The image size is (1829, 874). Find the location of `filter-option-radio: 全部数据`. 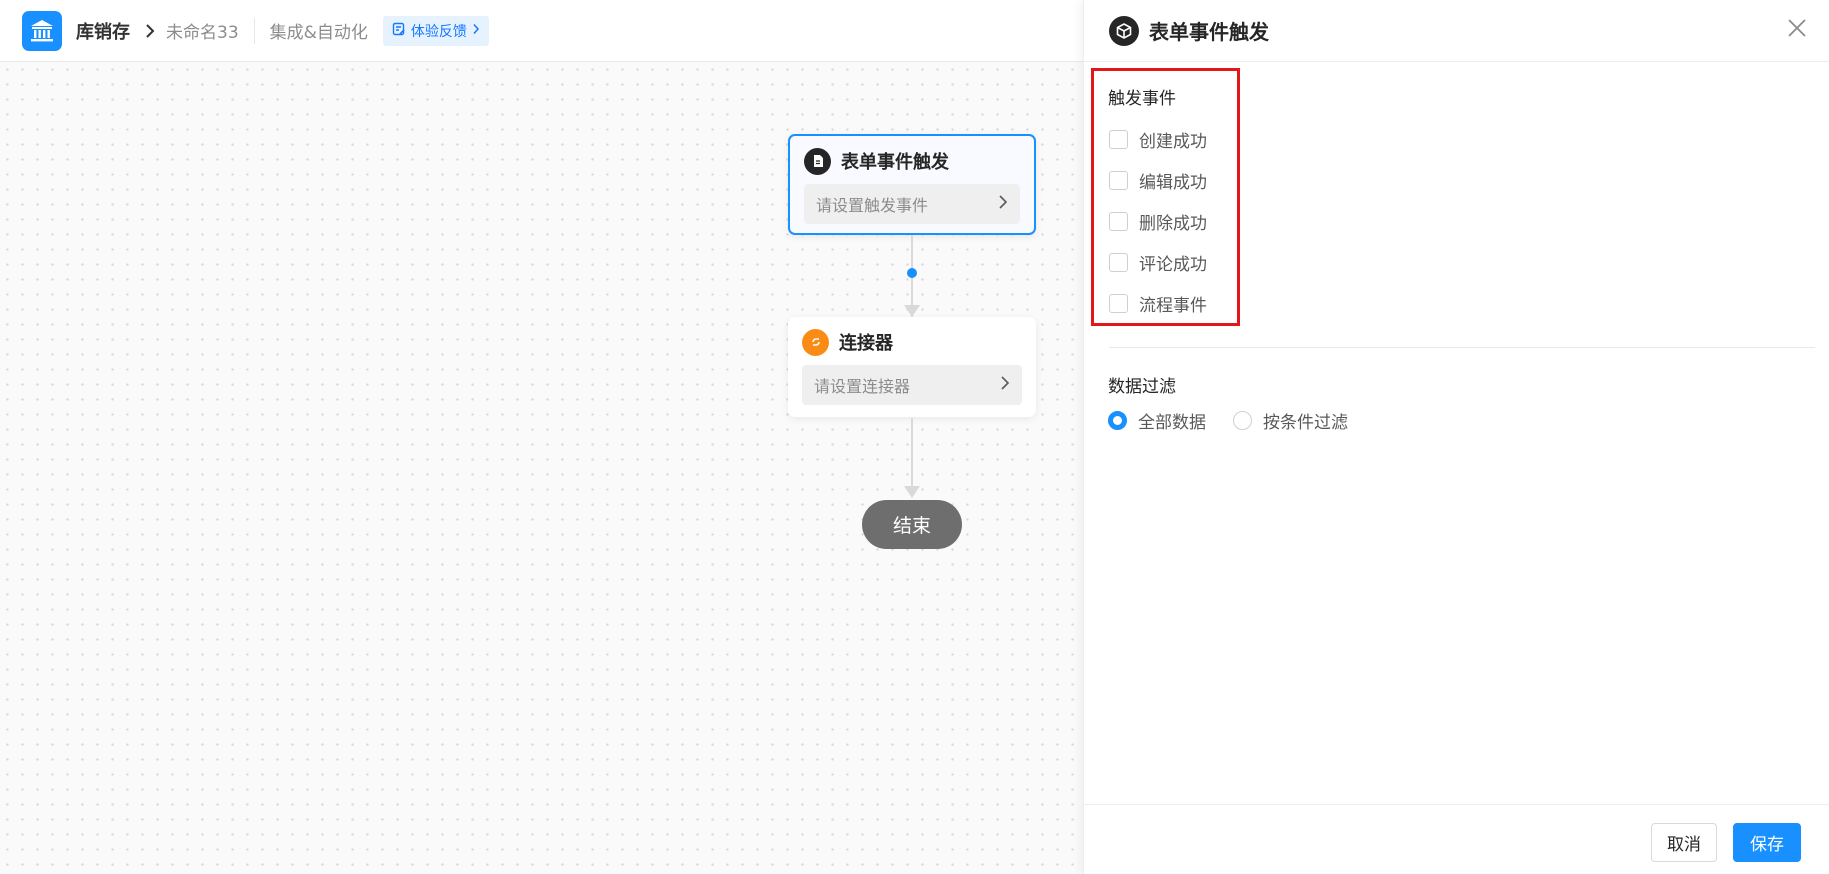

filter-option-radio: 全部数据 is located at coordinates (1157, 420).